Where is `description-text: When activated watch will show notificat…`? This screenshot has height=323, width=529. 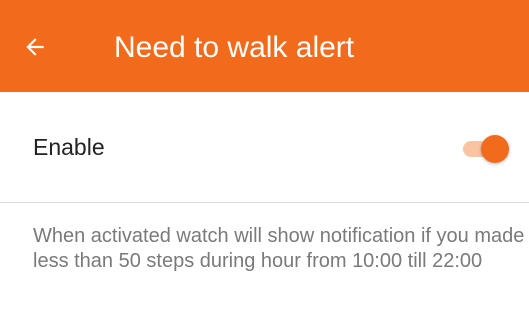 description-text: When activated watch will show notificat… is located at coordinates (279, 248).